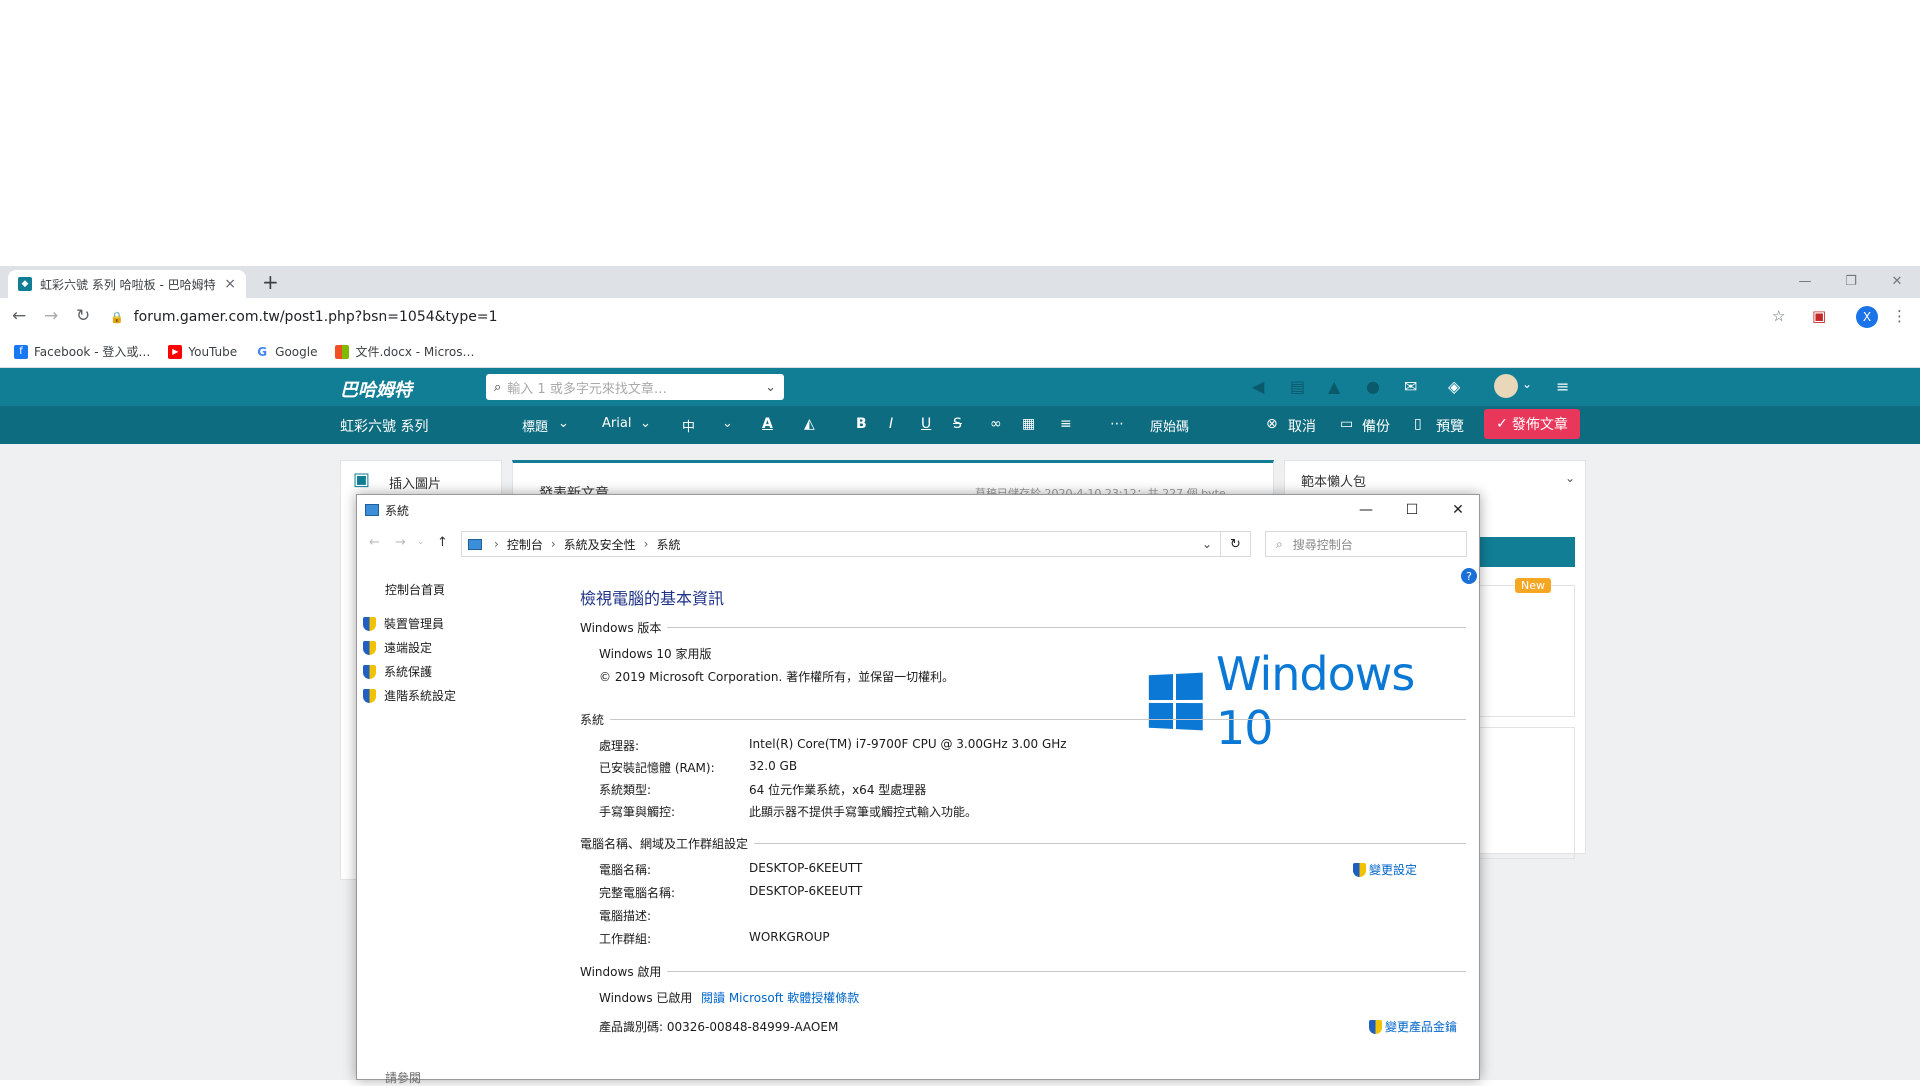 The height and width of the screenshot is (1086, 1920). I want to click on tag-icon: ◈, so click(1454, 386).